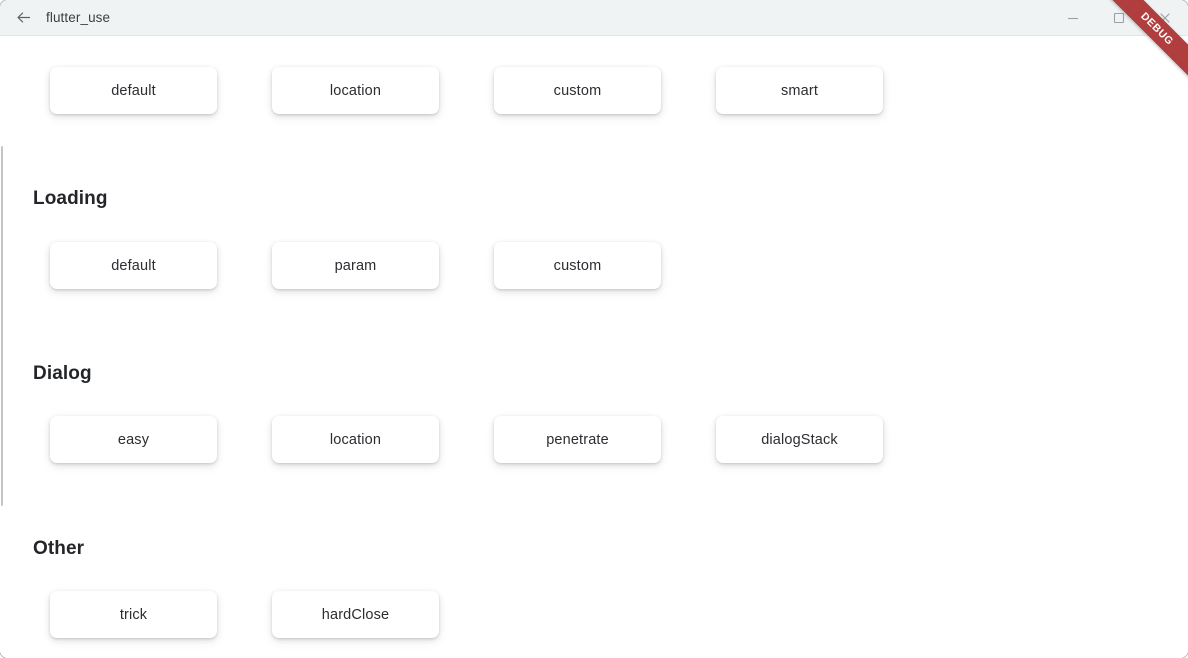 The height and width of the screenshot is (658, 1188). I want to click on dialog-dialogstack-button: dialogStack, so click(799, 439).